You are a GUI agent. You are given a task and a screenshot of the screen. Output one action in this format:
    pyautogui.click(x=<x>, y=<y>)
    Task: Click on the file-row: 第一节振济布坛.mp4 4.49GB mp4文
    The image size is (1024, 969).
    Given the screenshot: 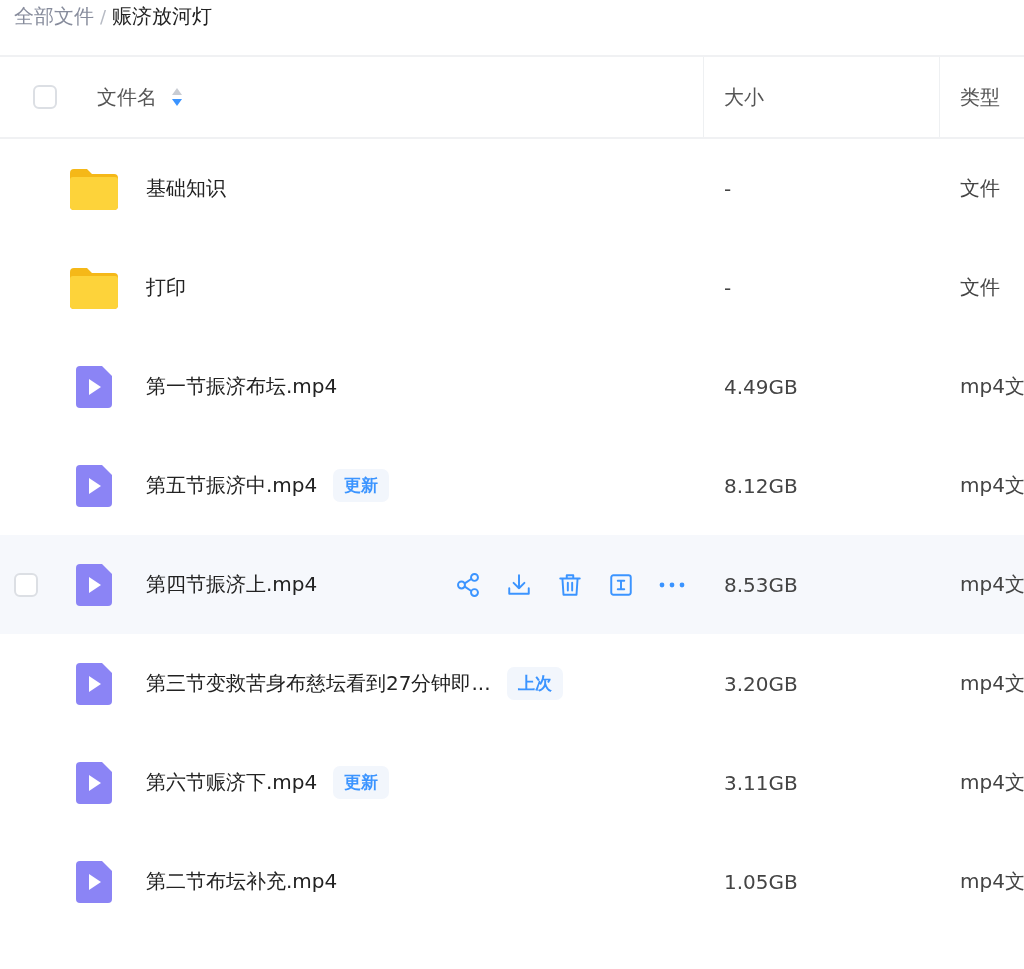 What is the action you would take?
    pyautogui.click(x=512, y=386)
    